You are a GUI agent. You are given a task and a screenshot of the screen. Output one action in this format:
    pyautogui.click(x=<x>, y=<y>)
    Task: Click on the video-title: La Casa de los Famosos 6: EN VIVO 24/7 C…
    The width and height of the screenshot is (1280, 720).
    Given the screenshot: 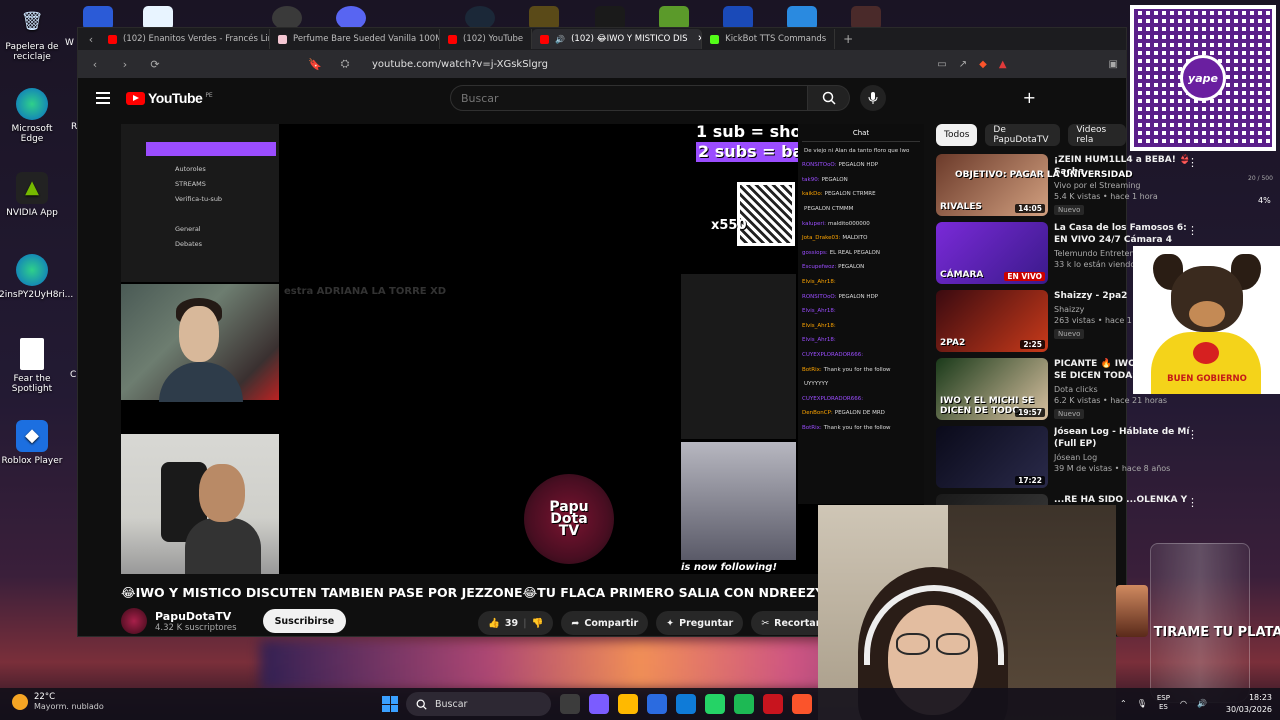 What is the action you would take?
    pyautogui.click(x=1126, y=234)
    